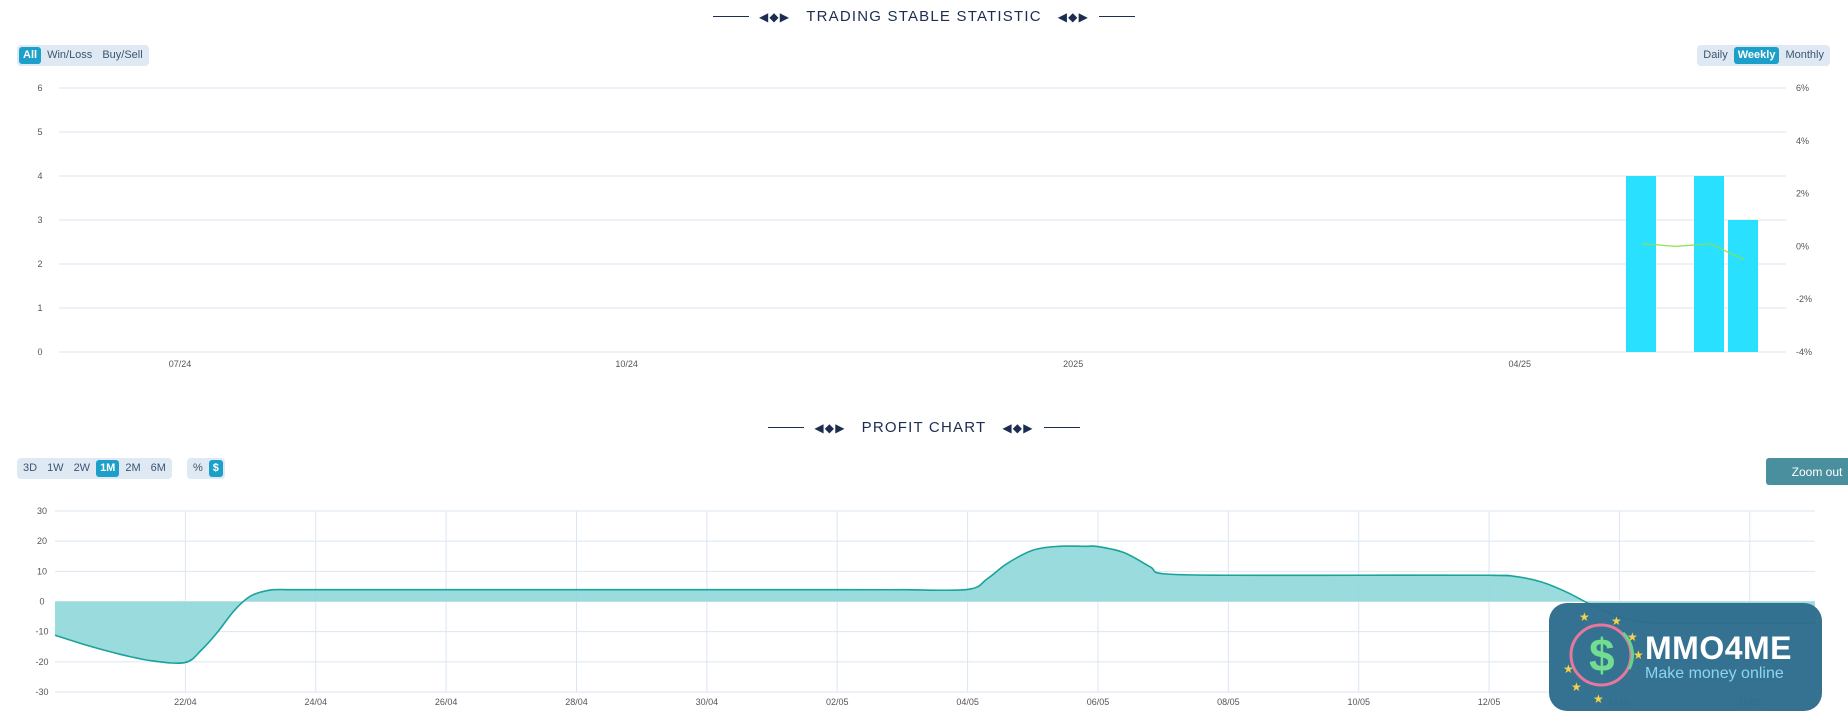  I want to click on x-tick-label: 08/05, so click(1228, 702).